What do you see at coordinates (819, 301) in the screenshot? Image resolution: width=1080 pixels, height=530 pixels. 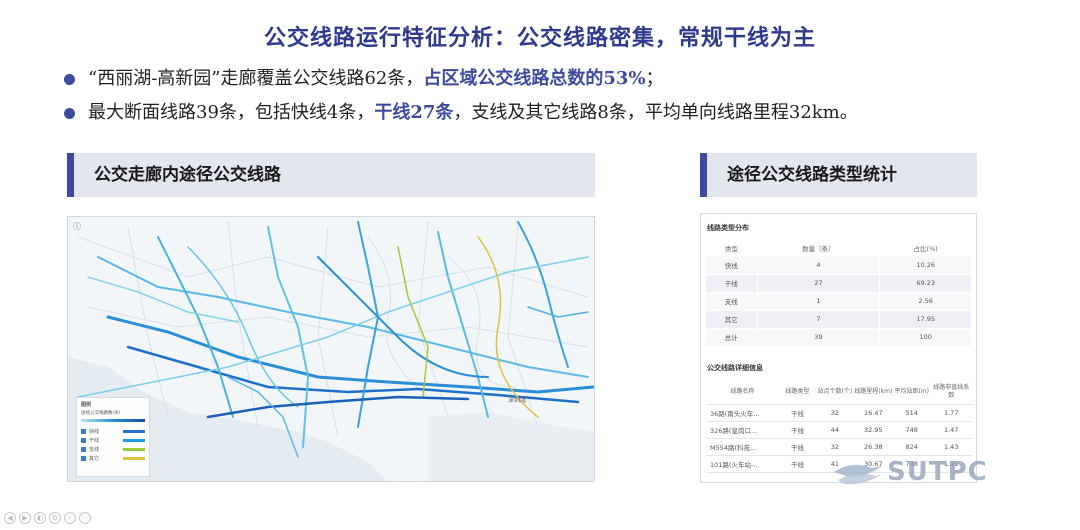 I see `table-cell: 1` at bounding box center [819, 301].